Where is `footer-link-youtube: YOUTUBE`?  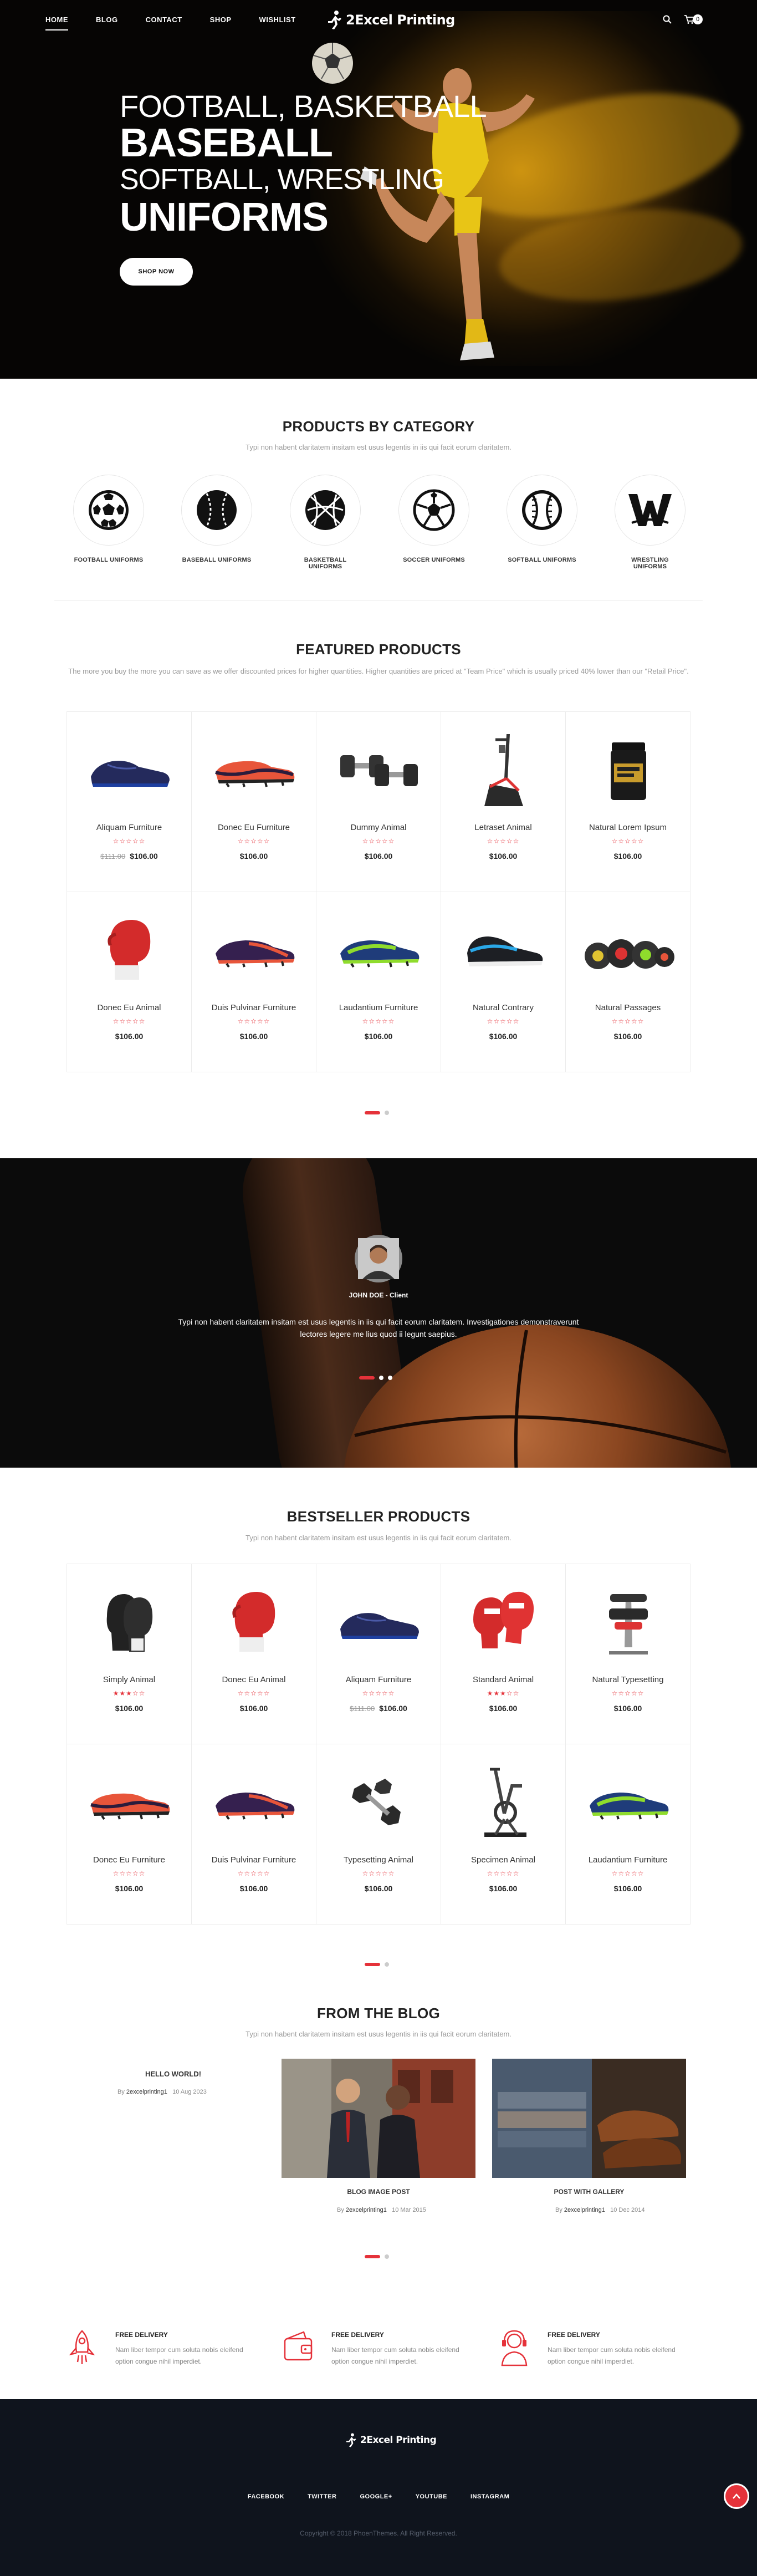 footer-link-youtube: YOUTUBE is located at coordinates (432, 2497).